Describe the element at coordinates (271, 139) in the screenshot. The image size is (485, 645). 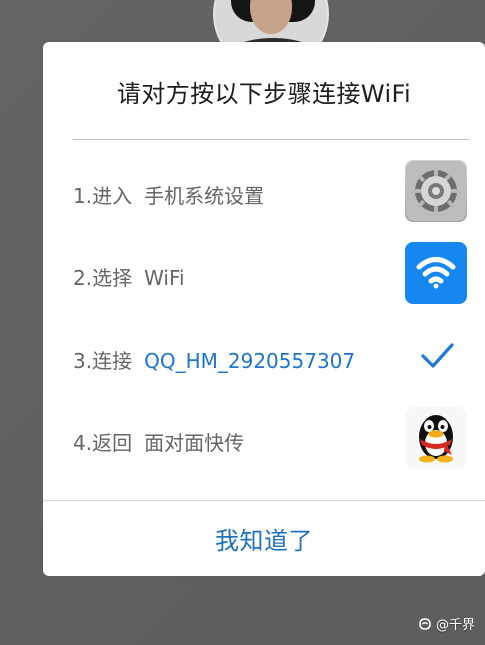
I see `title-divider` at that location.